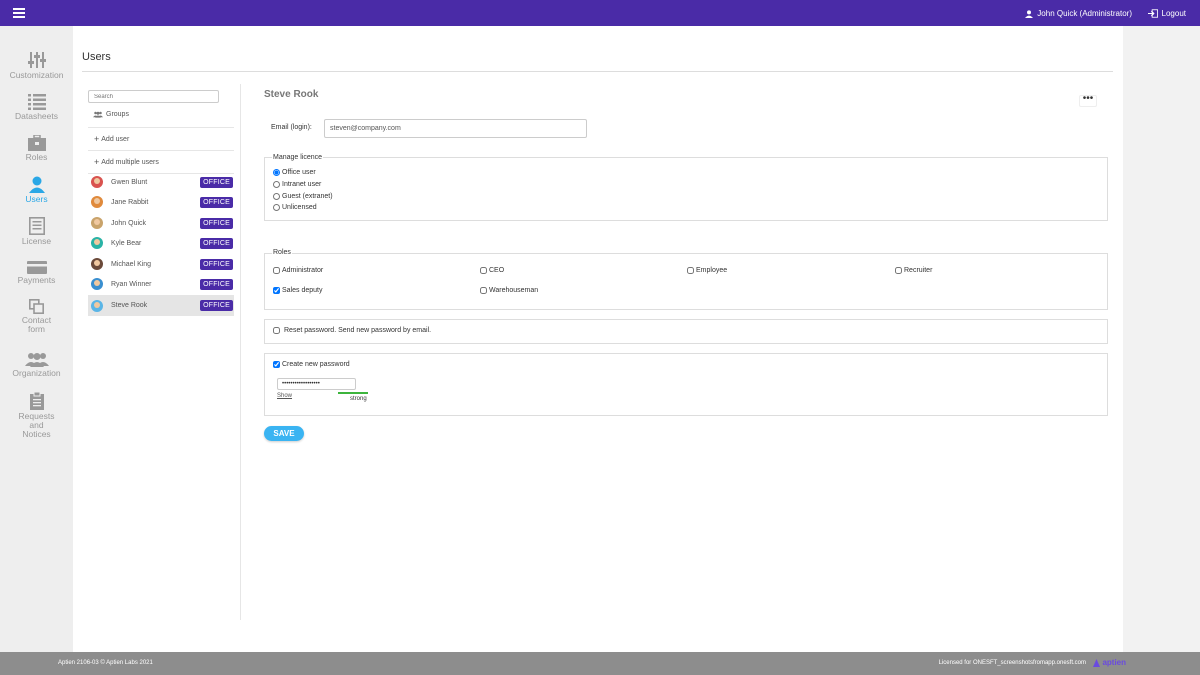 The image size is (1200, 675). Describe the element at coordinates (36, 267) in the screenshot. I see `credit-card-icon` at that location.